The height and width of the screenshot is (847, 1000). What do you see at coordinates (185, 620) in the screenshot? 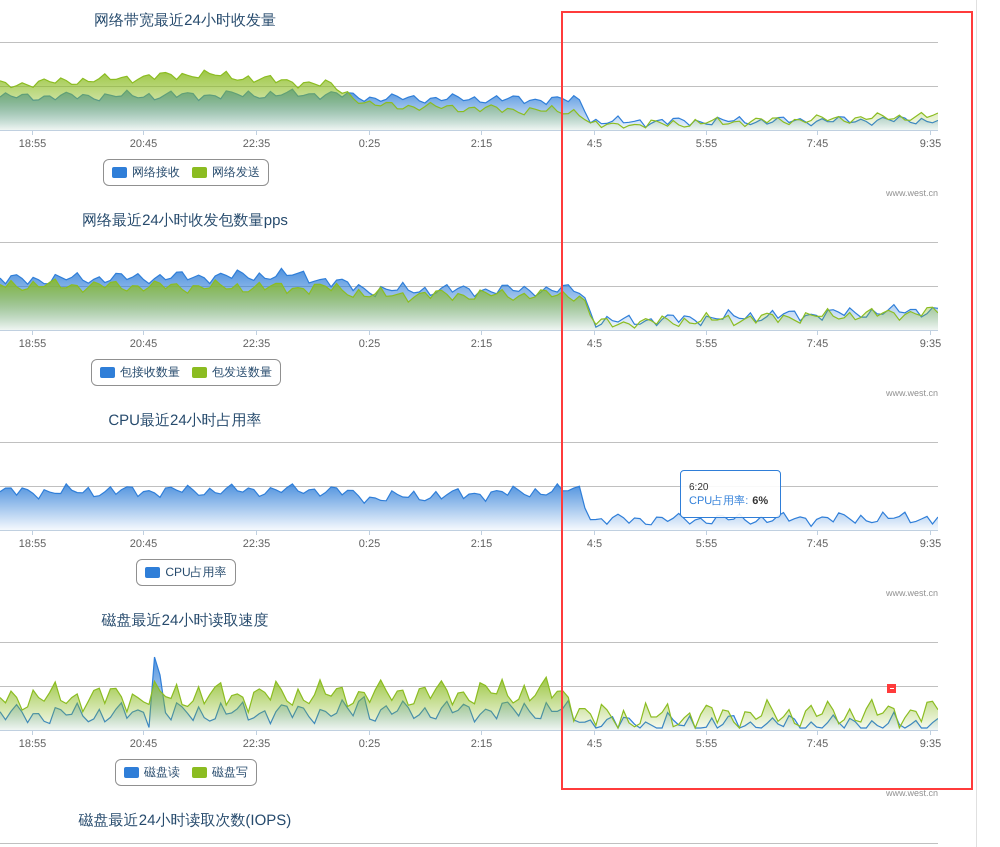
I see `chart-title: 磁盘最近24小时读取速度` at bounding box center [185, 620].